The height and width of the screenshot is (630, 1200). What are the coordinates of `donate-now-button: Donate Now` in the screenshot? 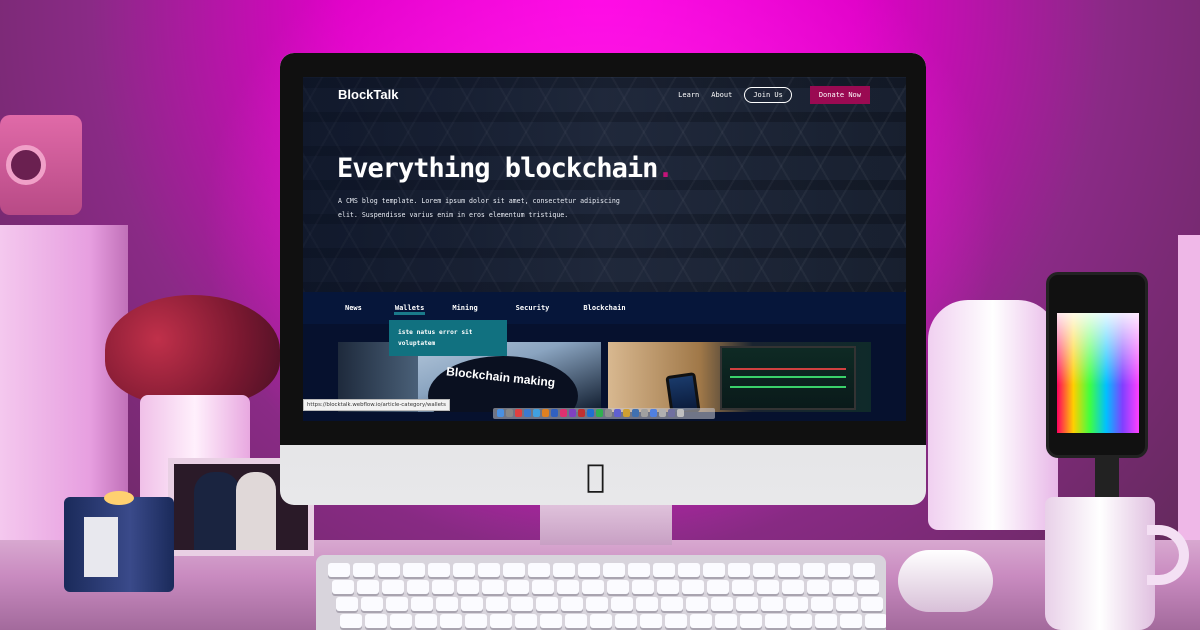 It's located at (839, 95).